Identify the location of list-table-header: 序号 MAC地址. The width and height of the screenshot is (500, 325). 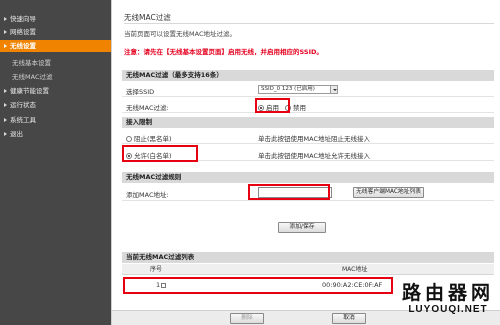
(308, 269).